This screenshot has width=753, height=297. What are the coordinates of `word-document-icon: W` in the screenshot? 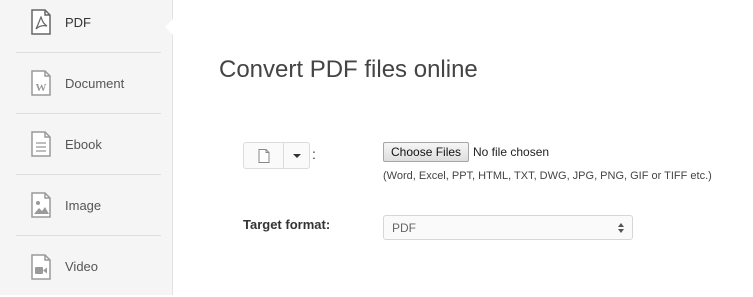 It's located at (41, 83).